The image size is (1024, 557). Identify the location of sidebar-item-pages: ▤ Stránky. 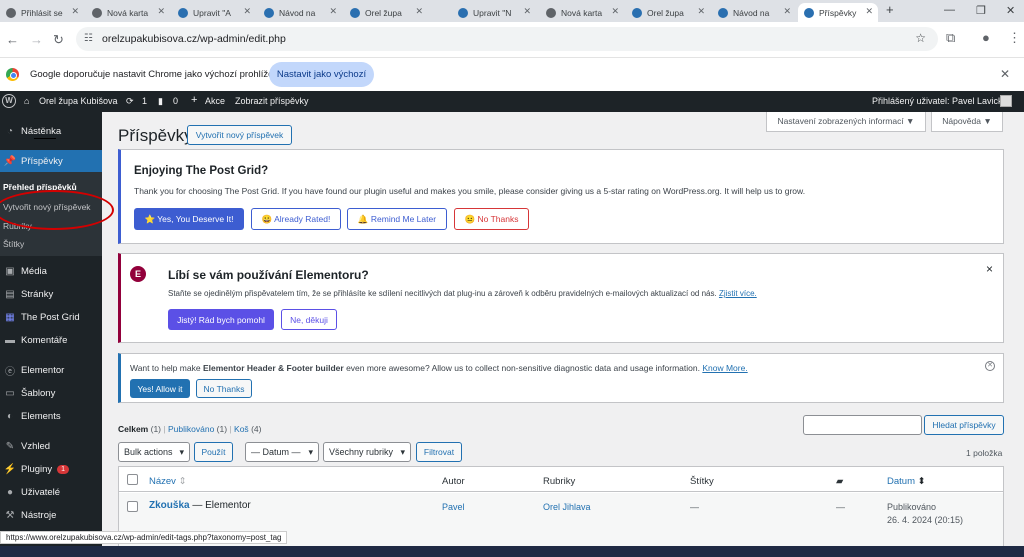
(51, 294).